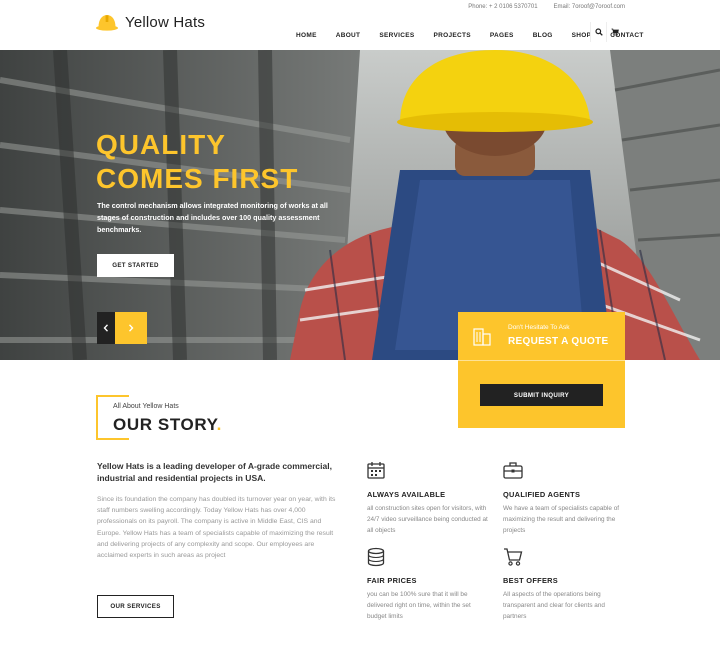  What do you see at coordinates (451, 35) in the screenshot?
I see `nav-projects: PROJECTS` at bounding box center [451, 35].